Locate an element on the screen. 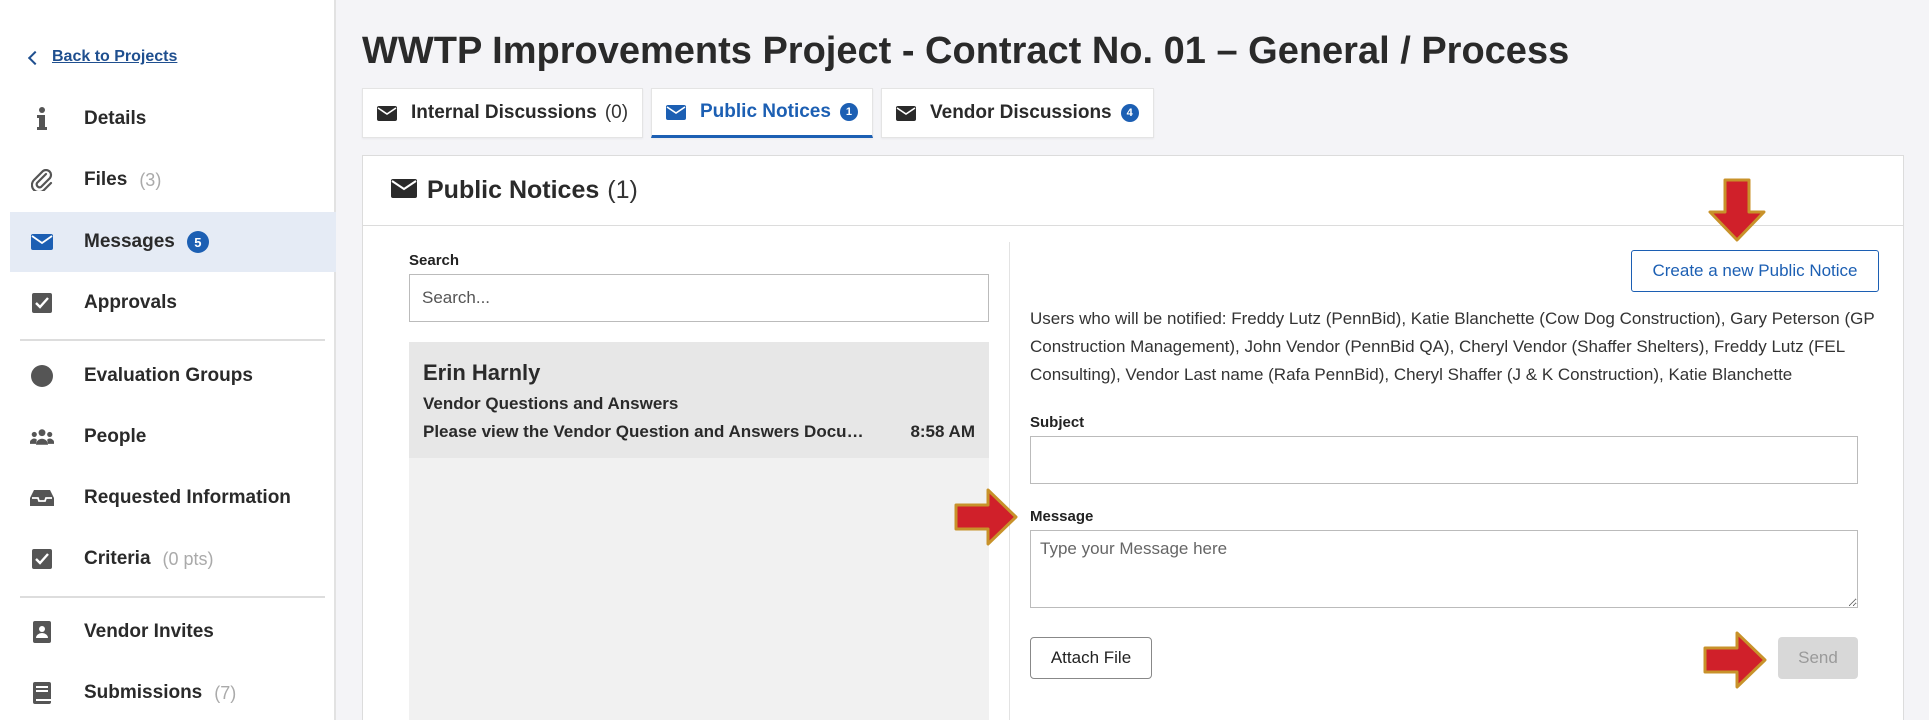  sidebar-item-vendor-invites: Vendor Invites is located at coordinates (173, 632).